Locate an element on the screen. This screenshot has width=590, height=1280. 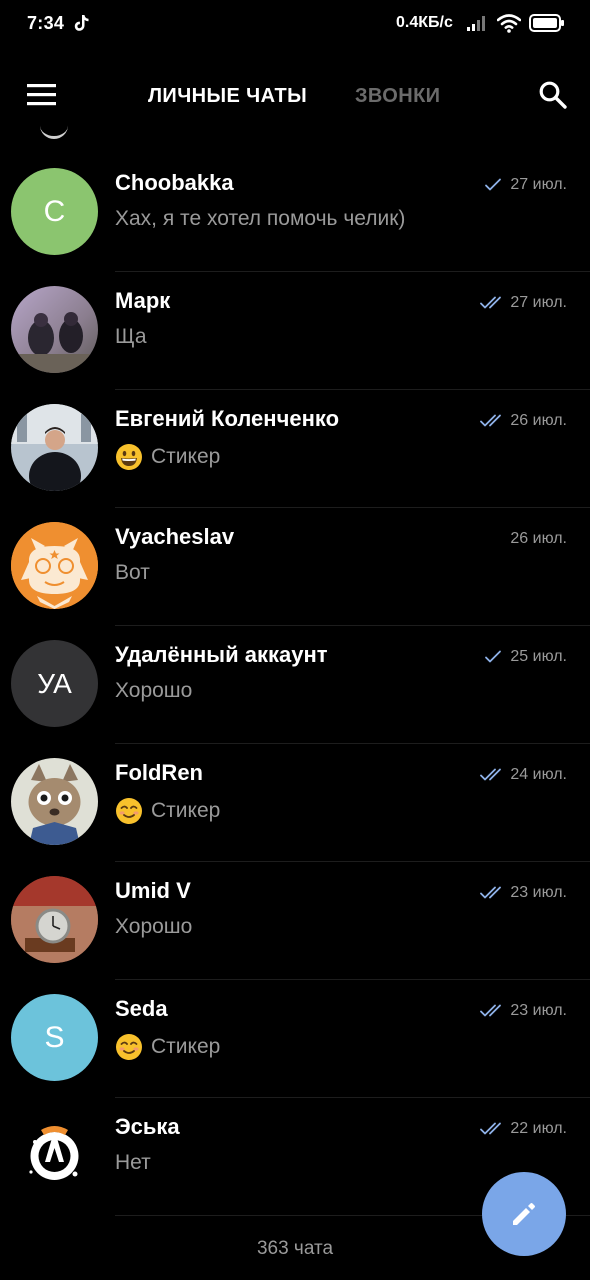
chat-date: 24 июл. is located at coordinates (538, 774).